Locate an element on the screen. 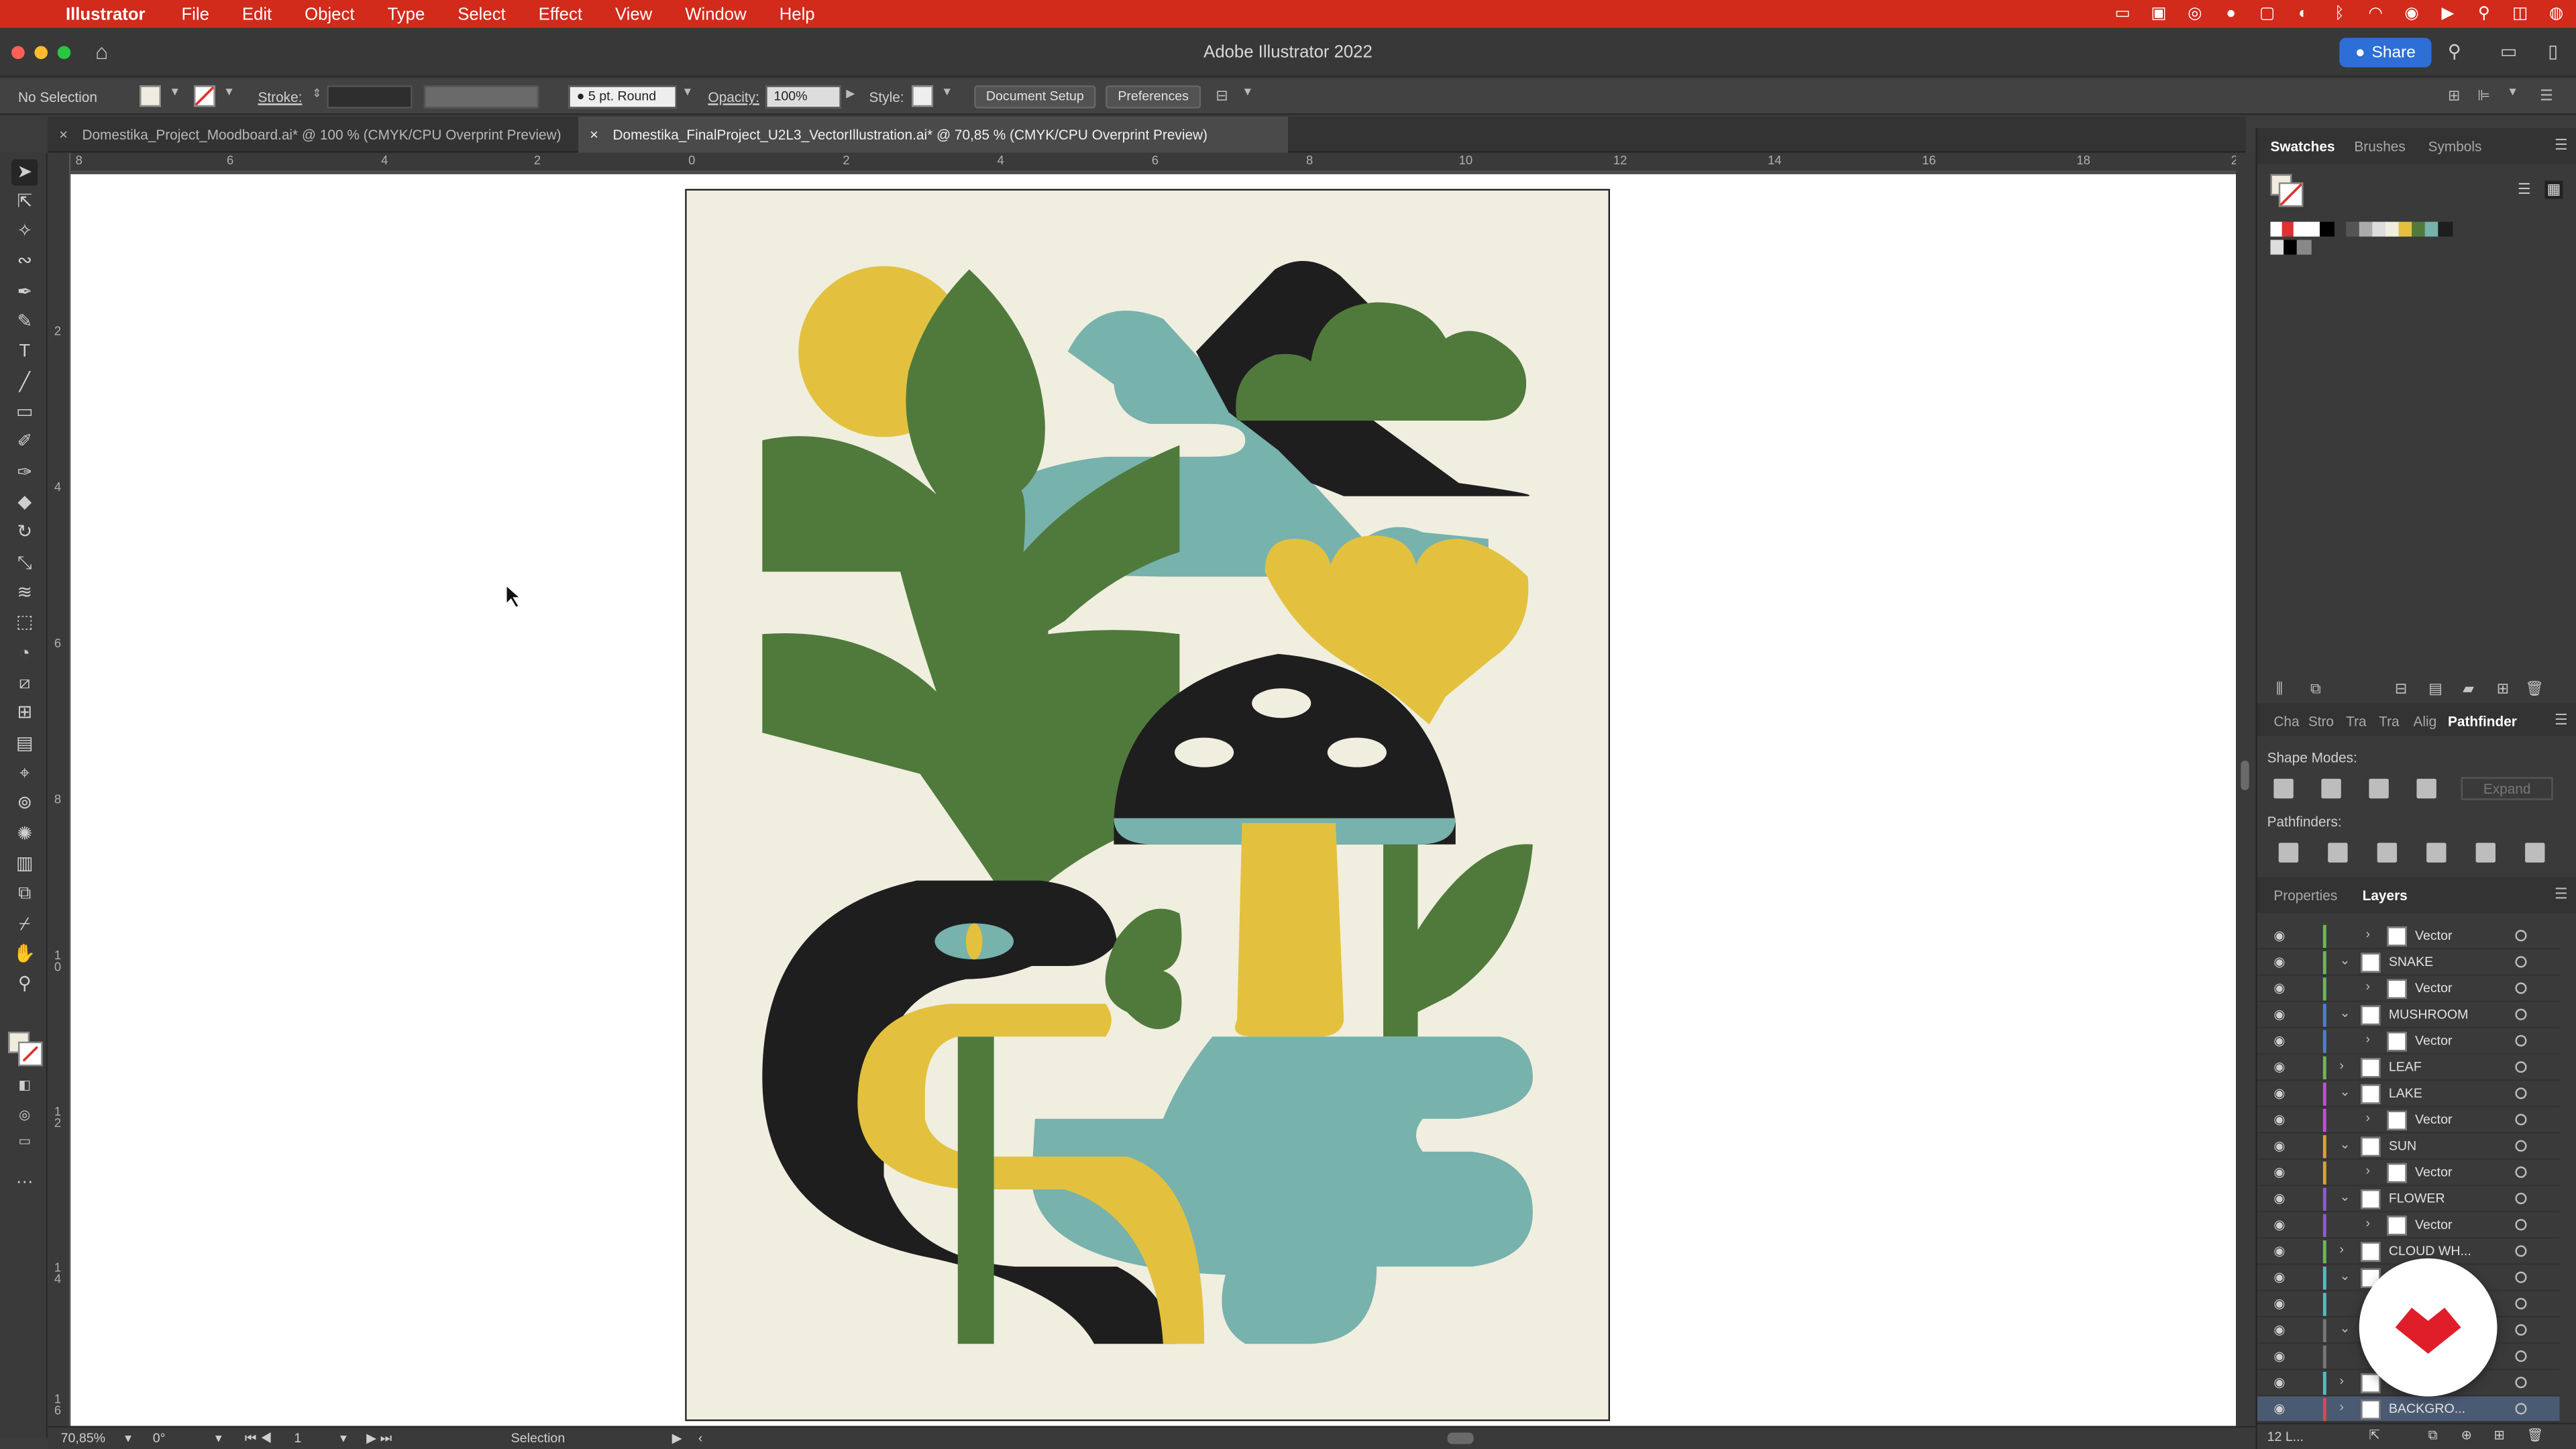 The height and width of the screenshot is (1449, 2576). share-button: ● Share is located at coordinates (2385, 53).